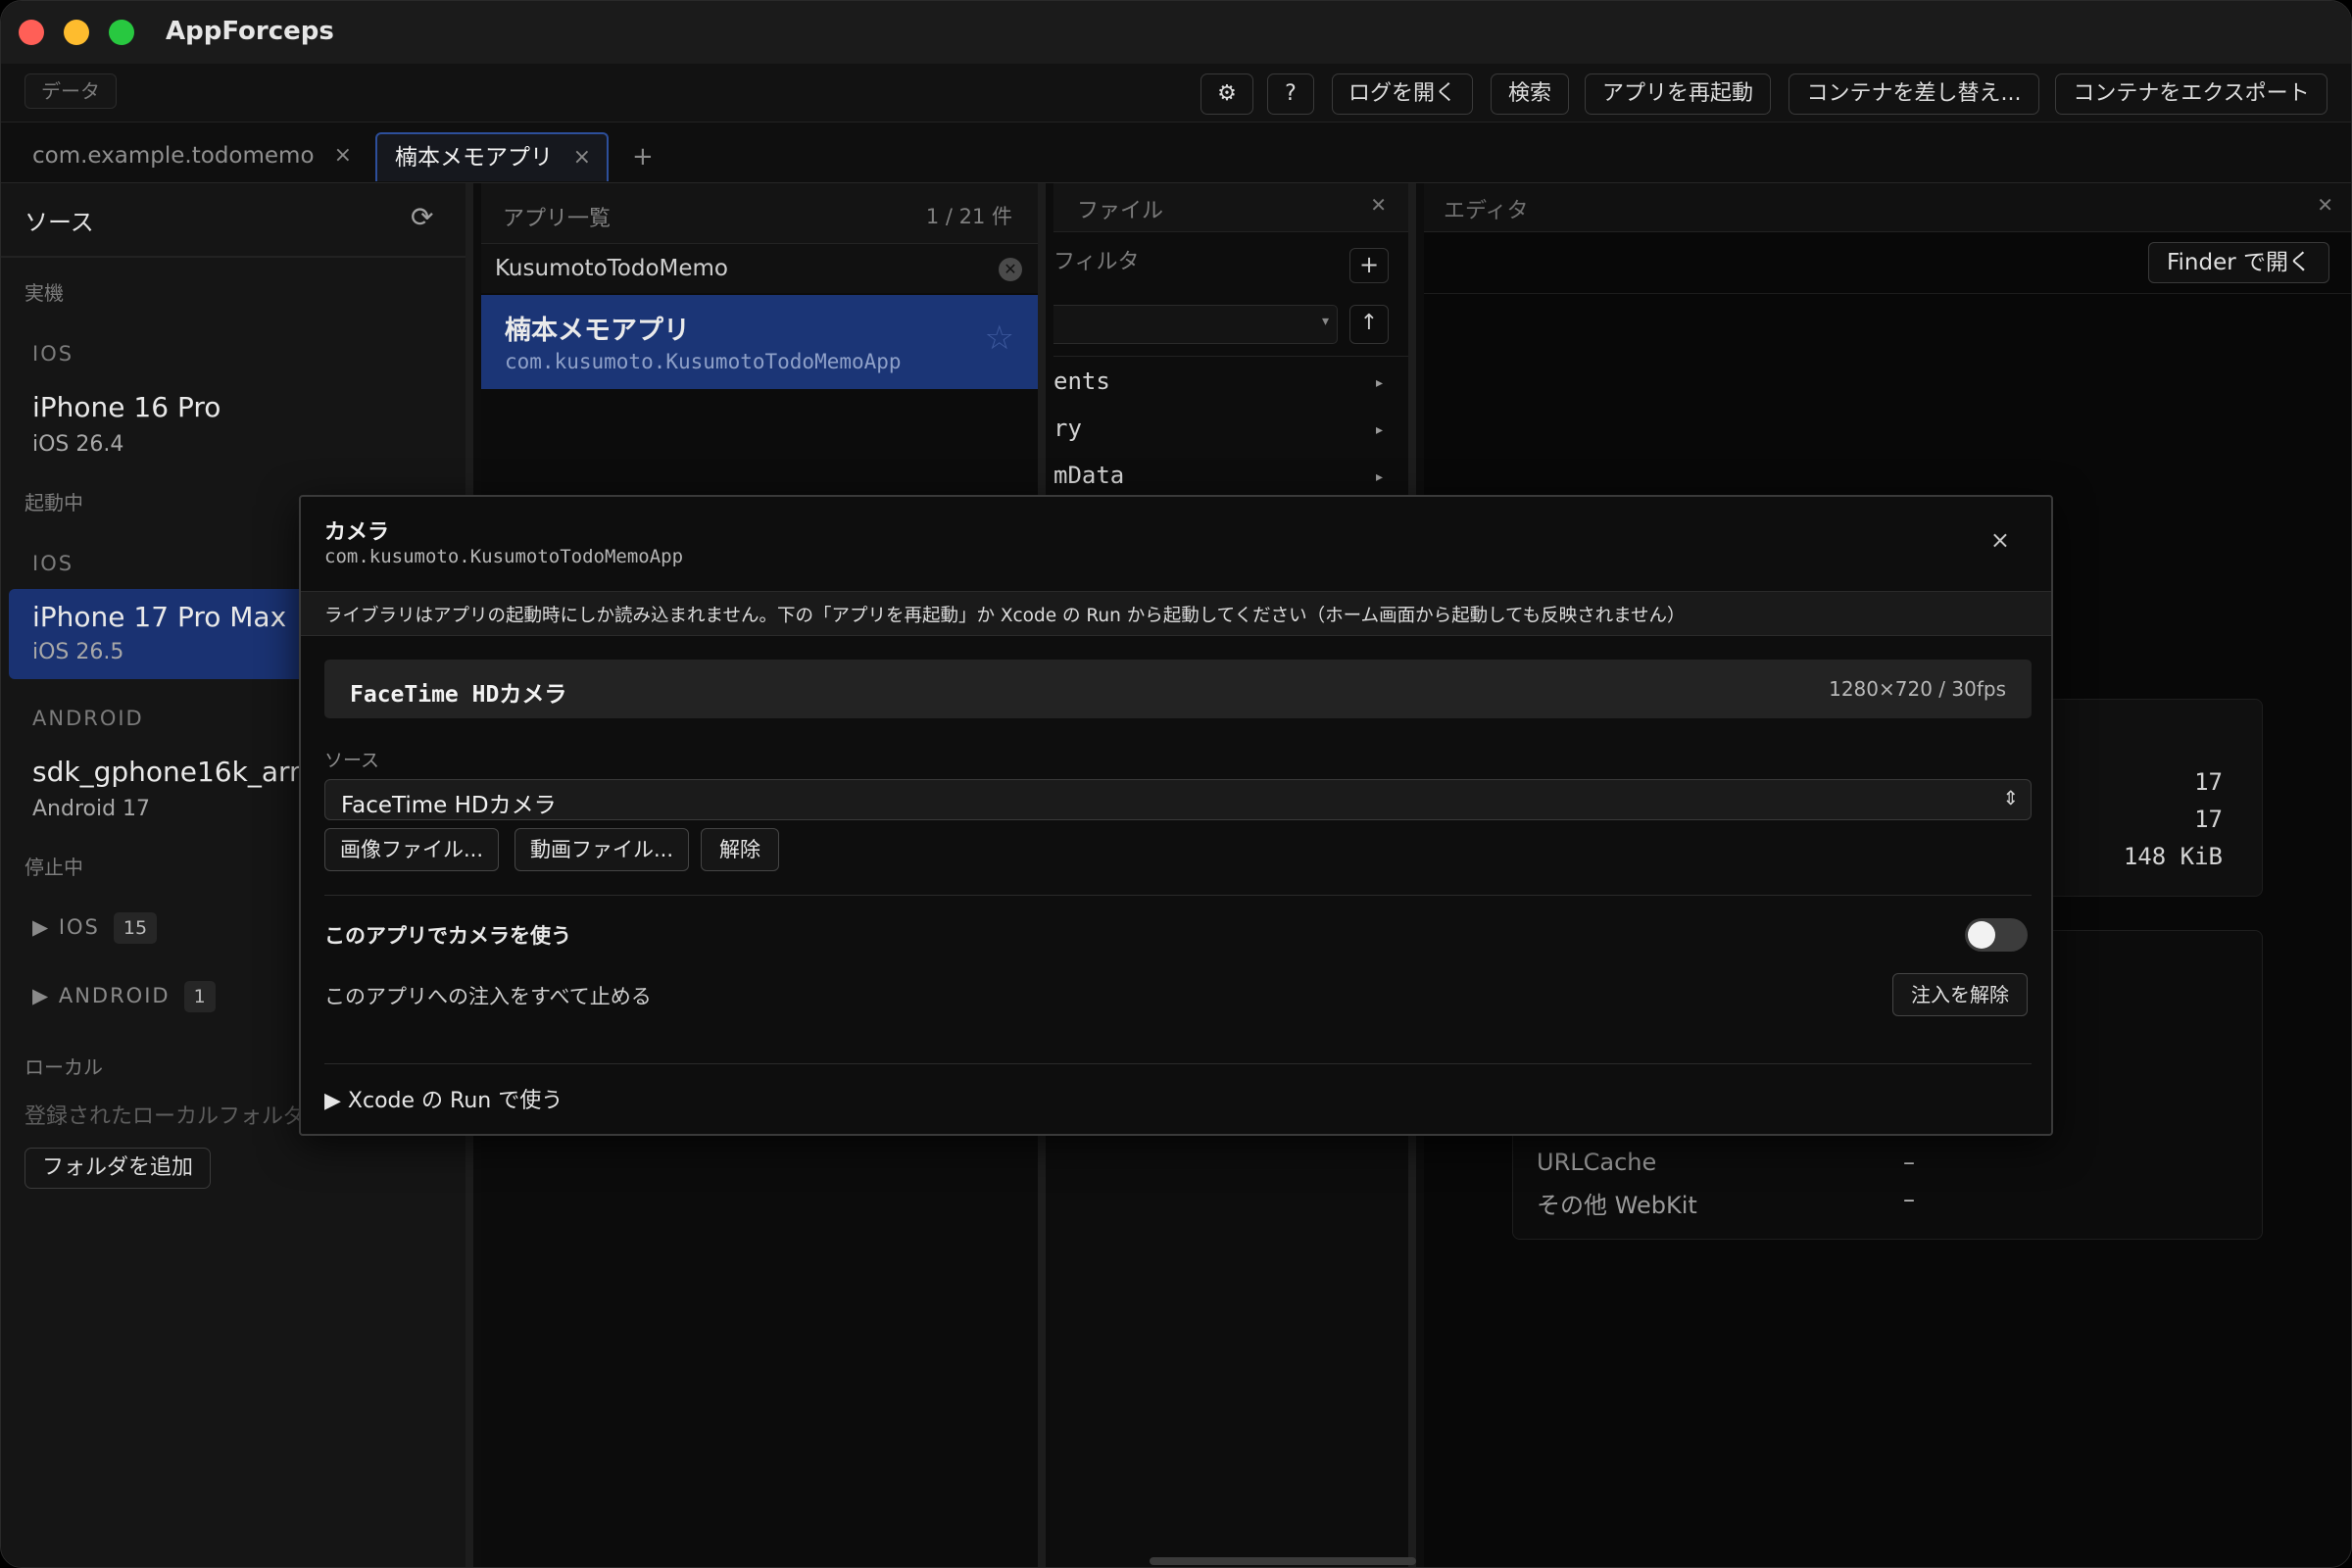 The height and width of the screenshot is (1568, 2352). I want to click on platform-ios-label: IOS, so click(53, 563).